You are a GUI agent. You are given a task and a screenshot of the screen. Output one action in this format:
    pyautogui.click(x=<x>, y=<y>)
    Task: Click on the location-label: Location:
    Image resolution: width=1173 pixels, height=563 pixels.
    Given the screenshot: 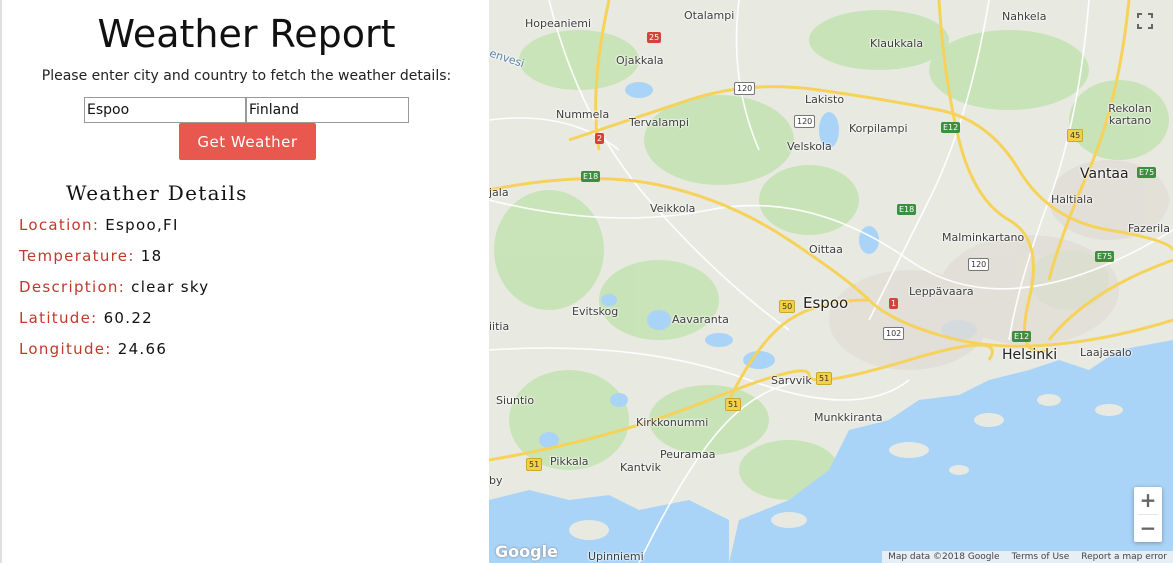 What is the action you would take?
    pyautogui.click(x=59, y=225)
    